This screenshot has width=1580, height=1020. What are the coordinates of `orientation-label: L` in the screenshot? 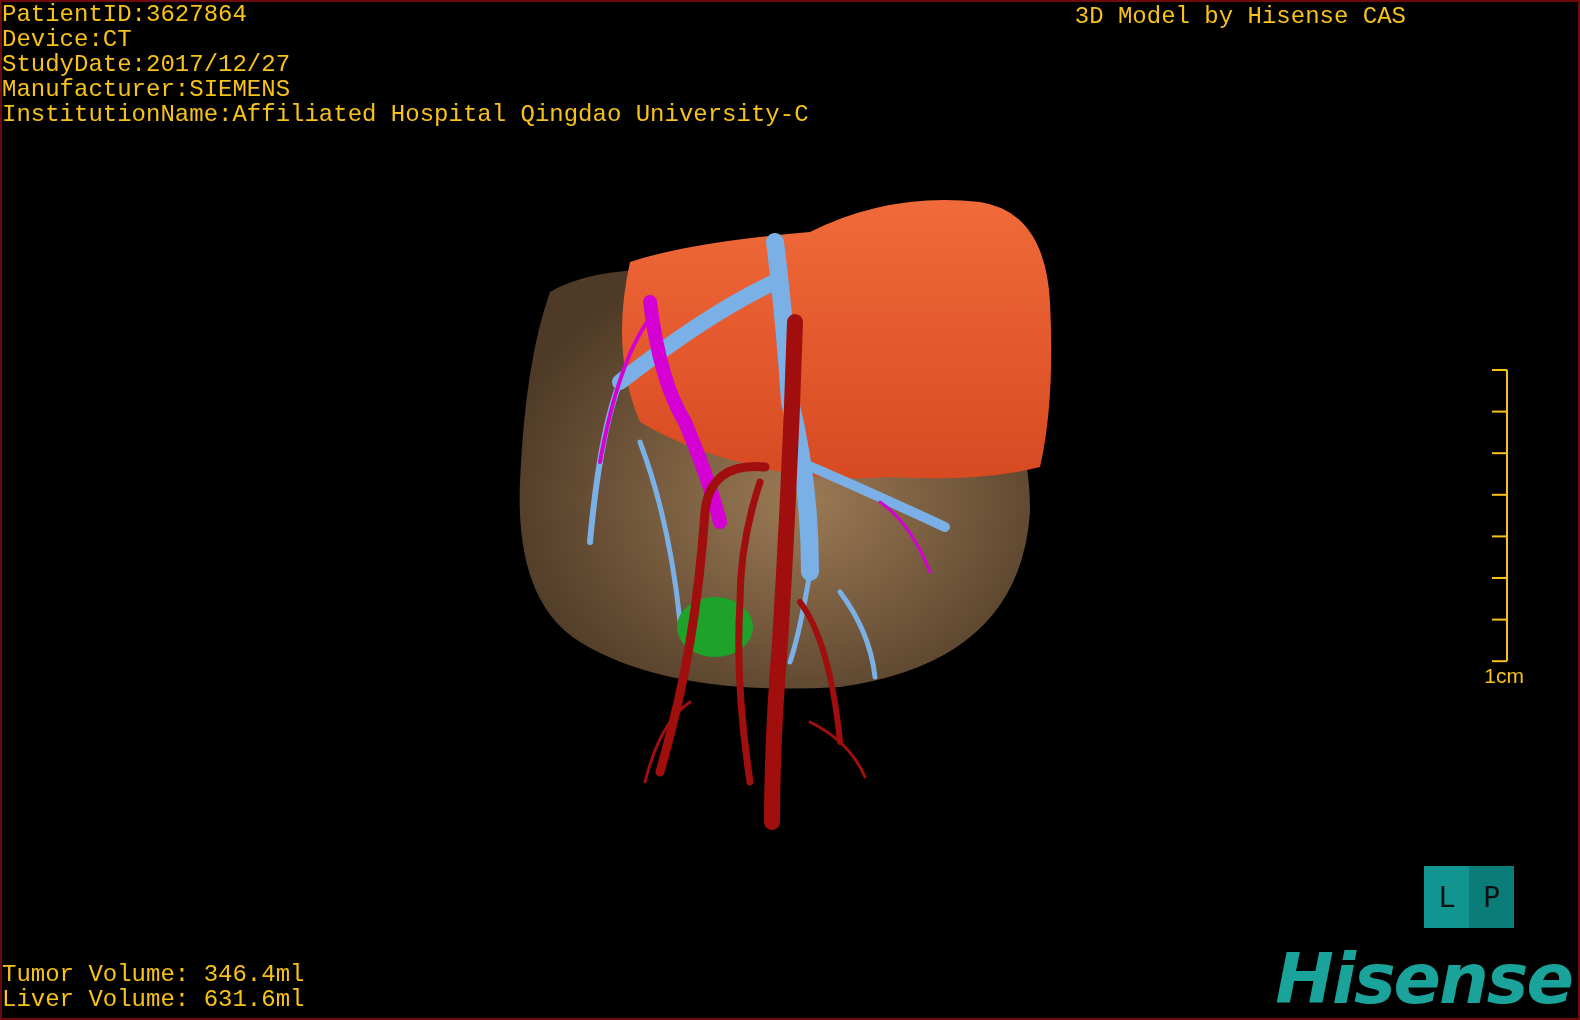 It's located at (1446, 897).